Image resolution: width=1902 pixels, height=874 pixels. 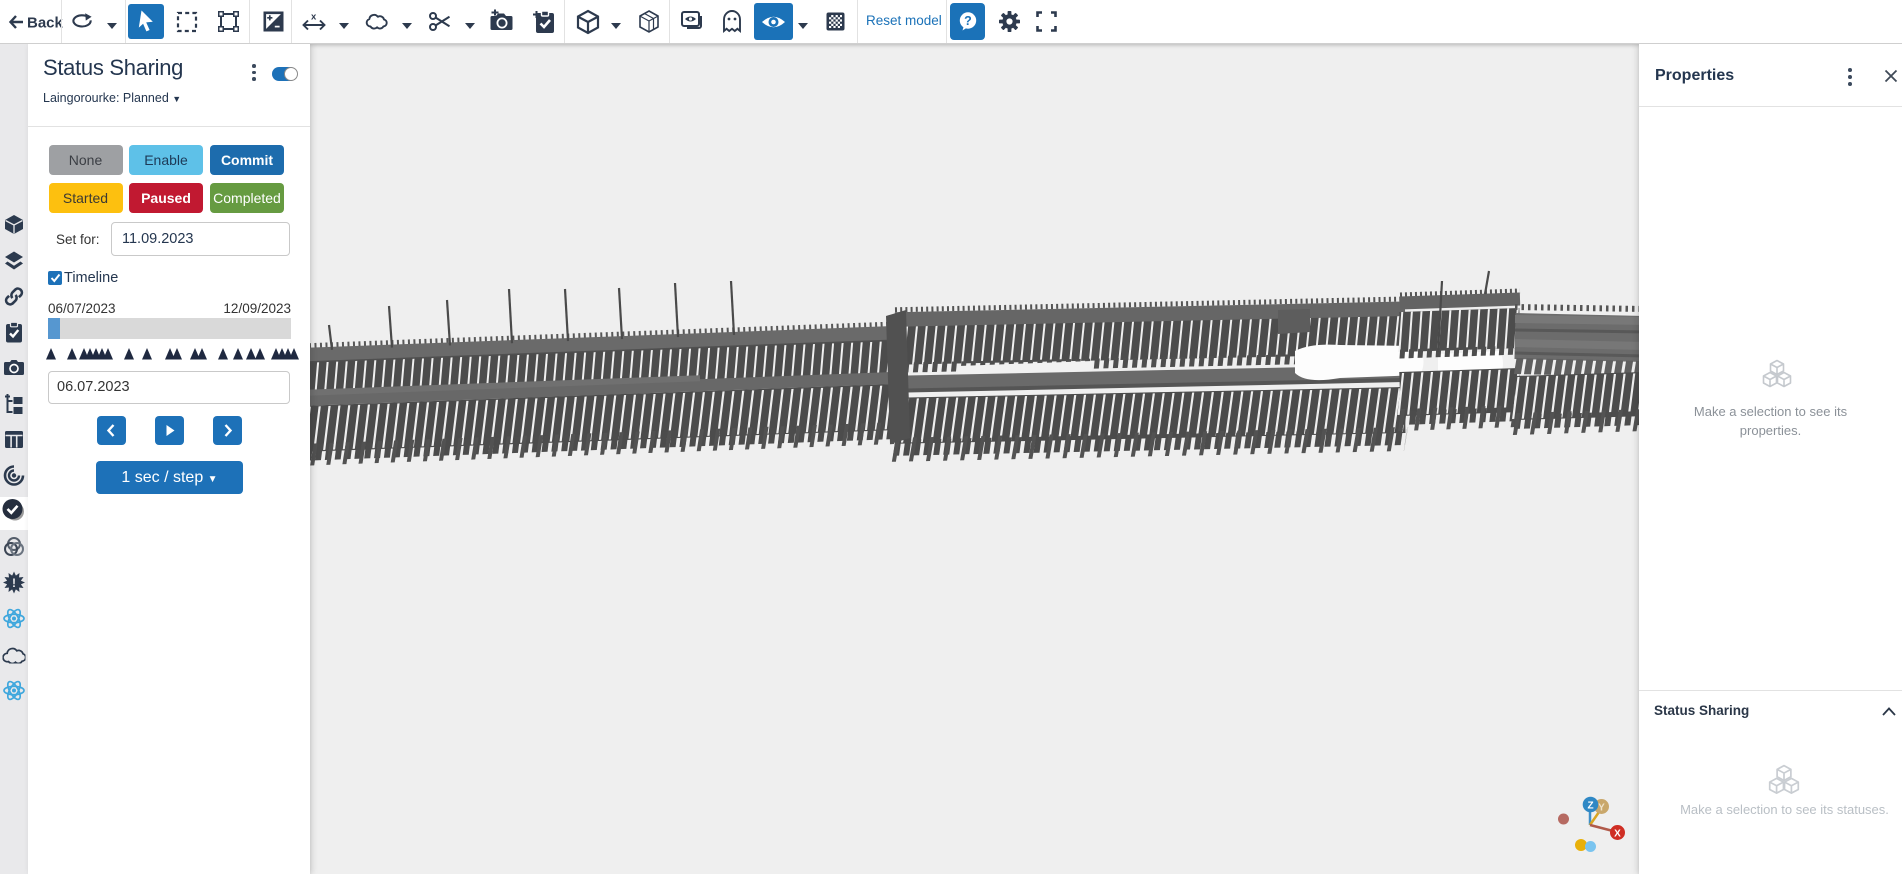 What do you see at coordinates (1590, 806) in the screenshot?
I see `svg-text: Z` at bounding box center [1590, 806].